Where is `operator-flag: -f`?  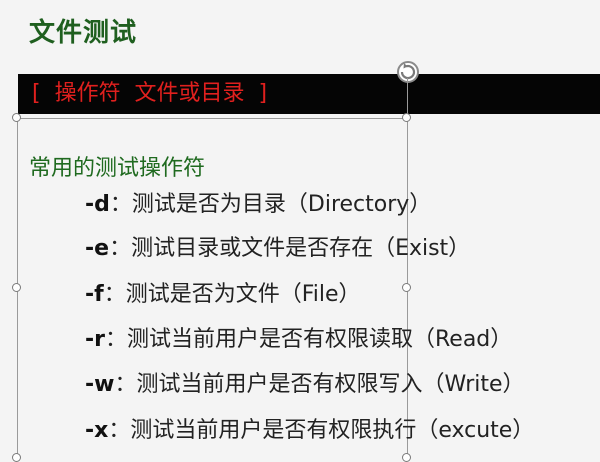
operator-flag: -f is located at coordinates (94, 294).